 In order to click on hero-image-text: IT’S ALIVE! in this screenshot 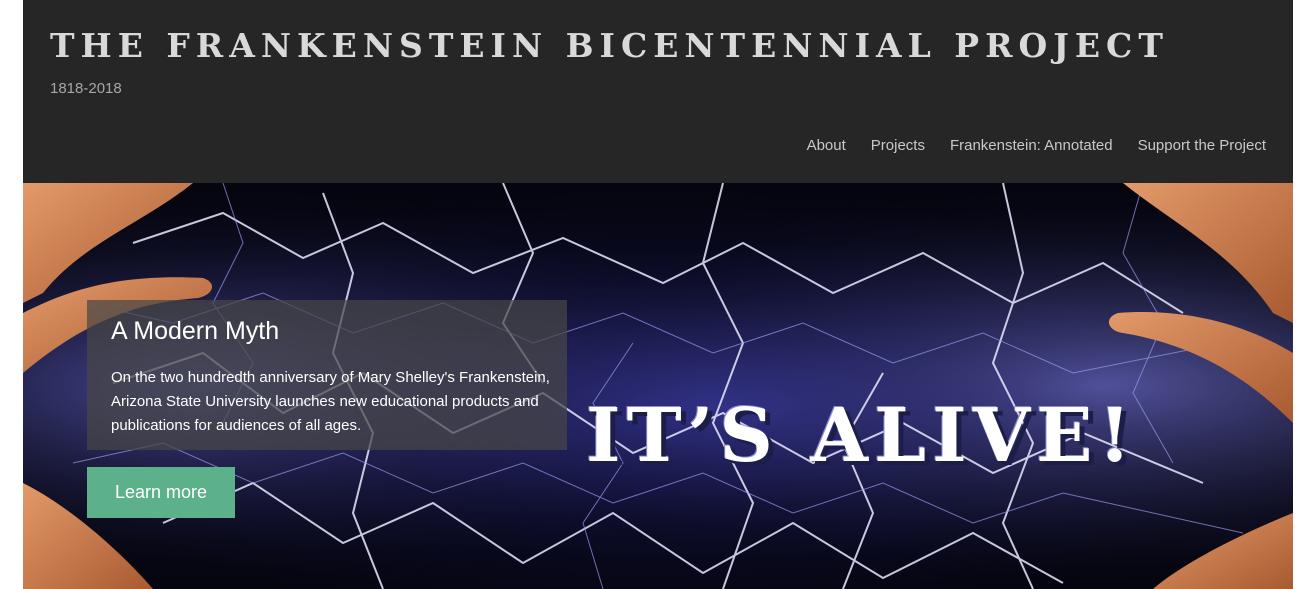, I will do `click(862, 436)`.